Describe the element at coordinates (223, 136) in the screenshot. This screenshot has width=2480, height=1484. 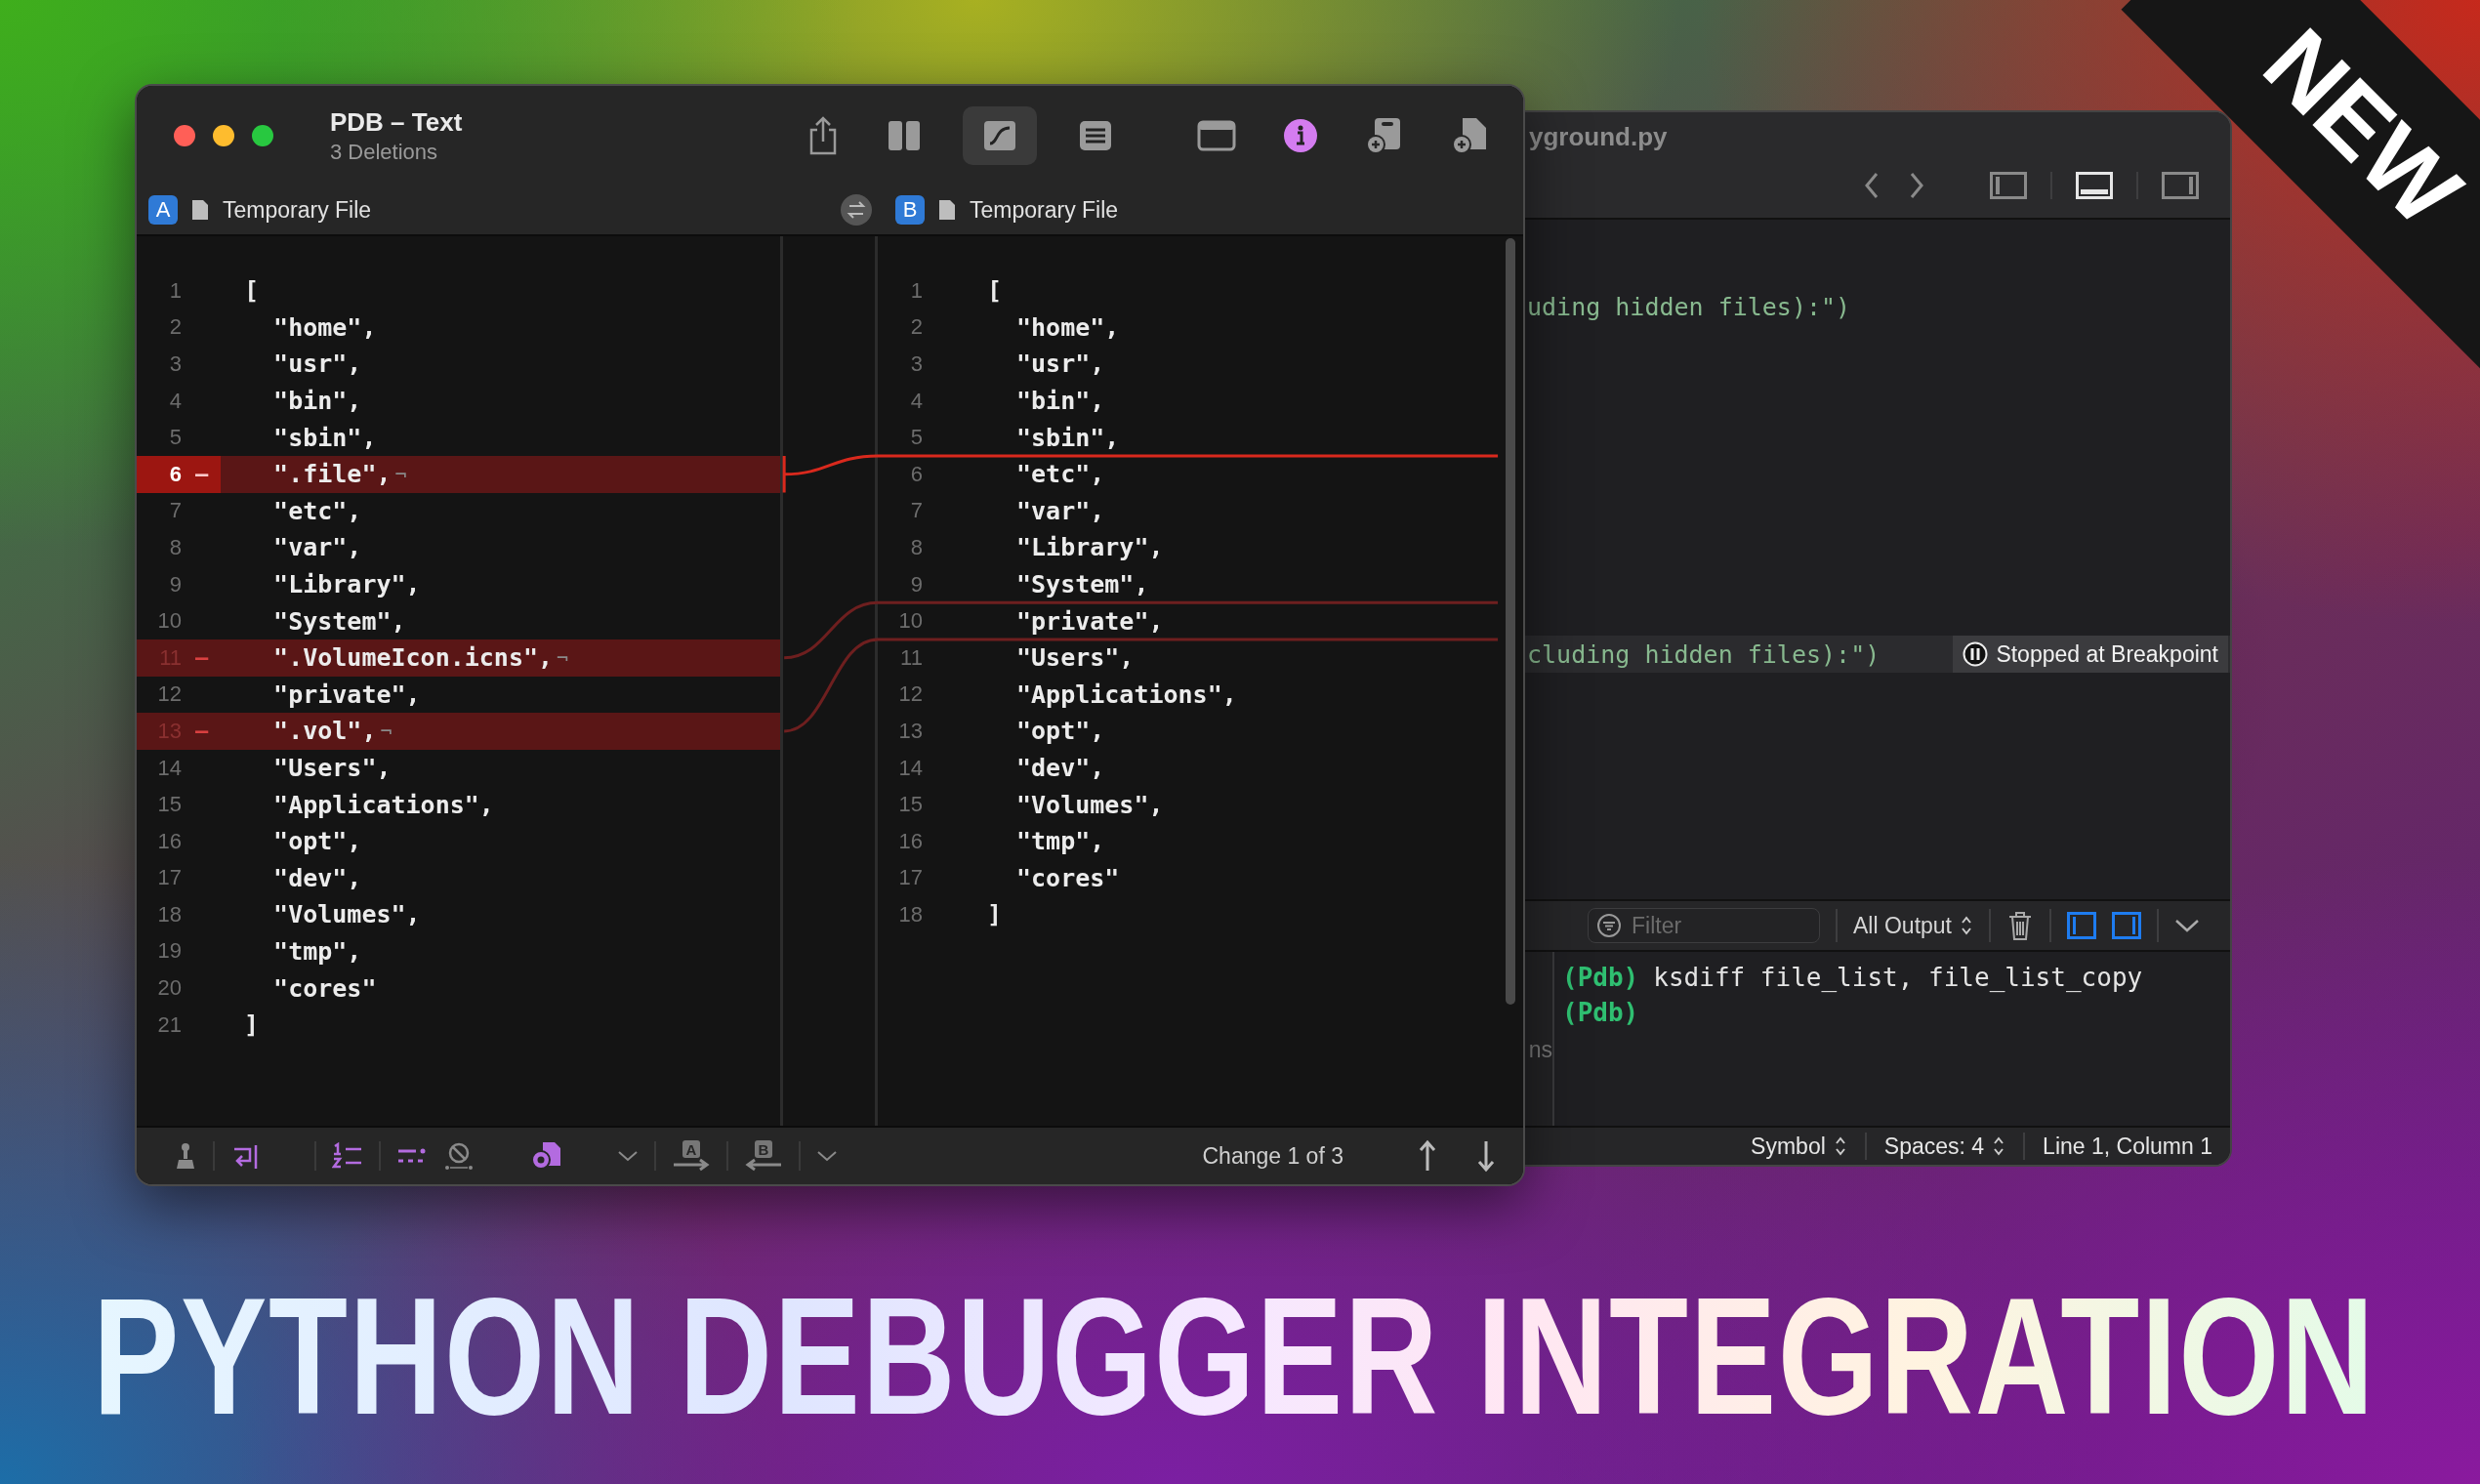
I see `minimize-button` at that location.